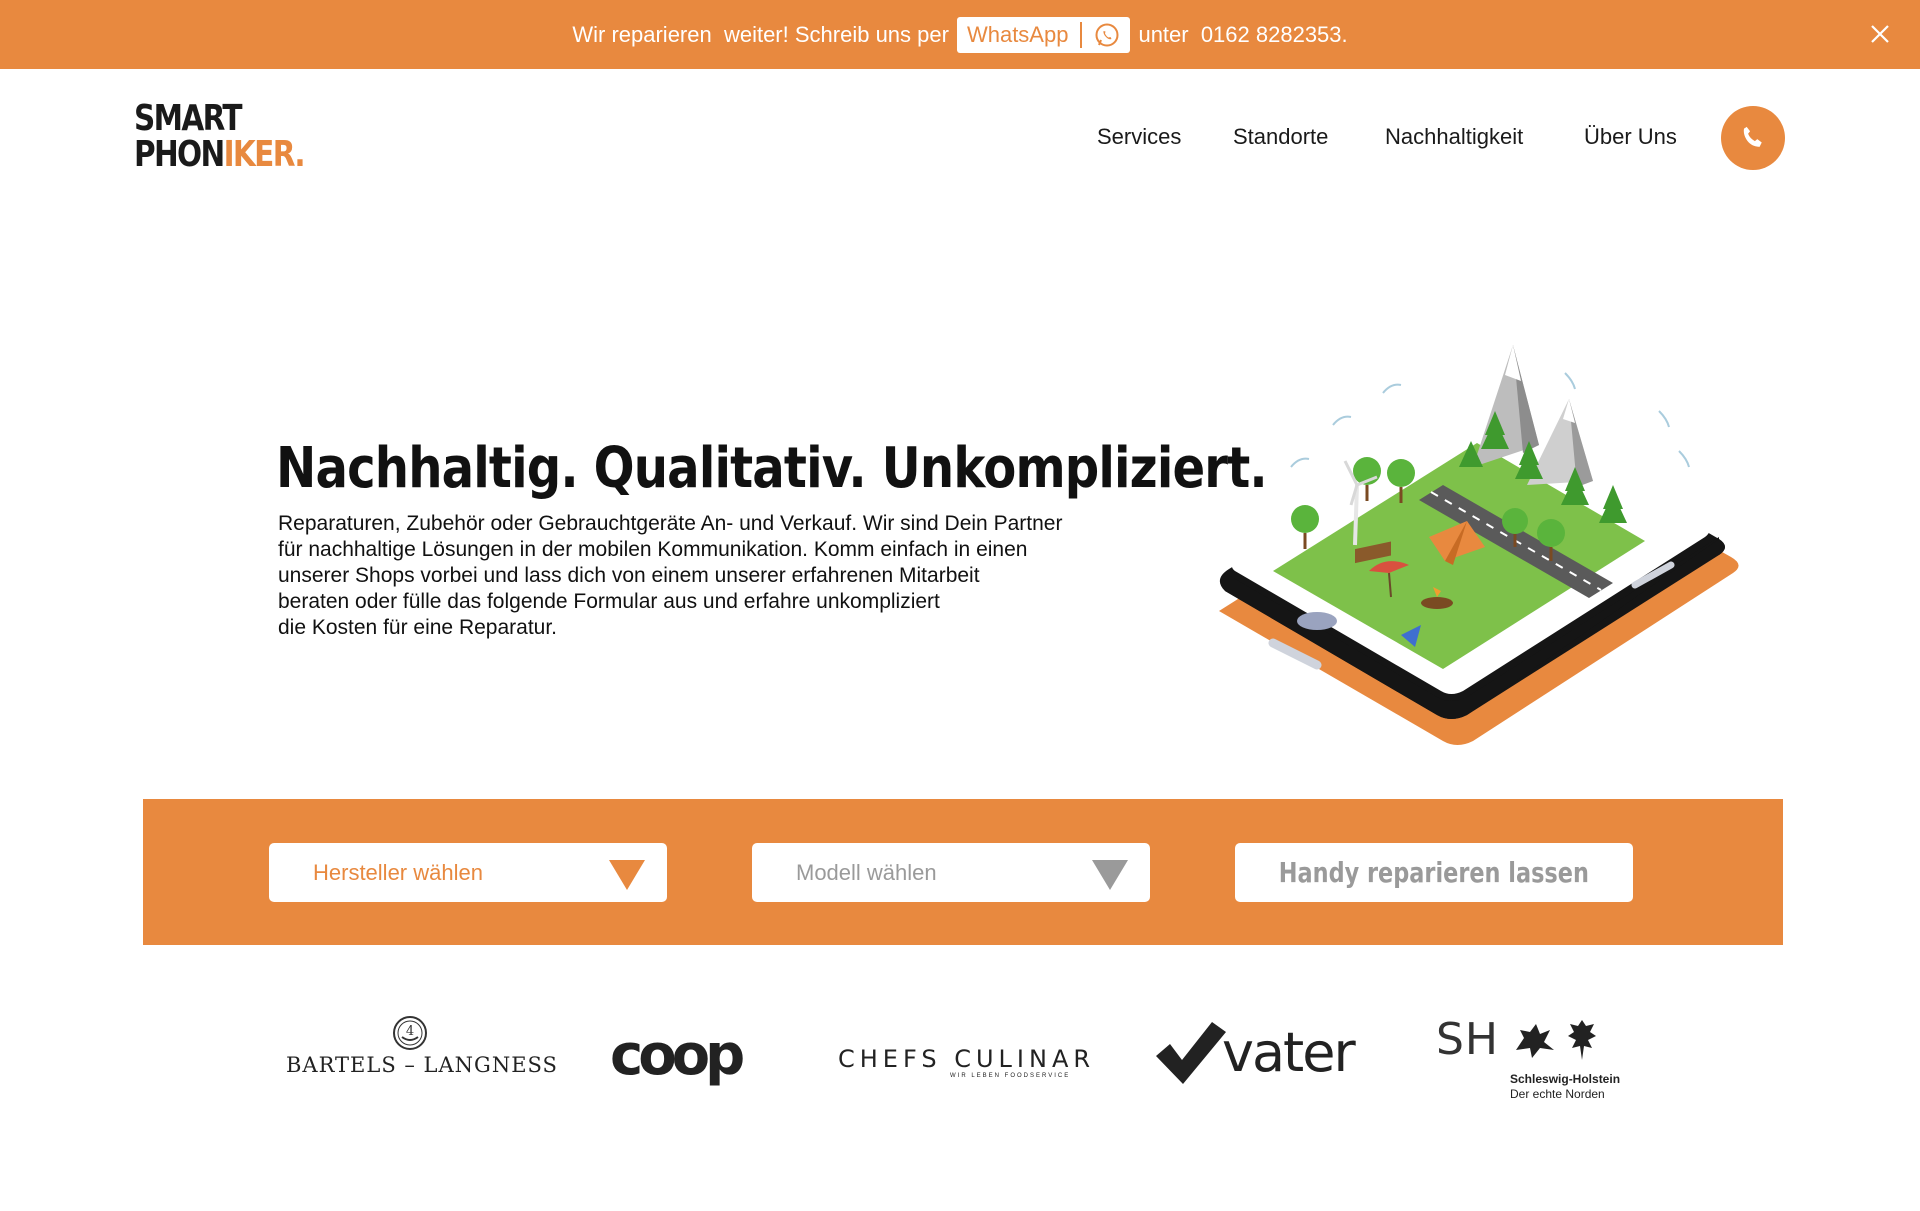 The width and height of the screenshot is (1920, 1211). Describe the element at coordinates (951, 872) in the screenshot. I see `model-select: Modell wählen` at that location.